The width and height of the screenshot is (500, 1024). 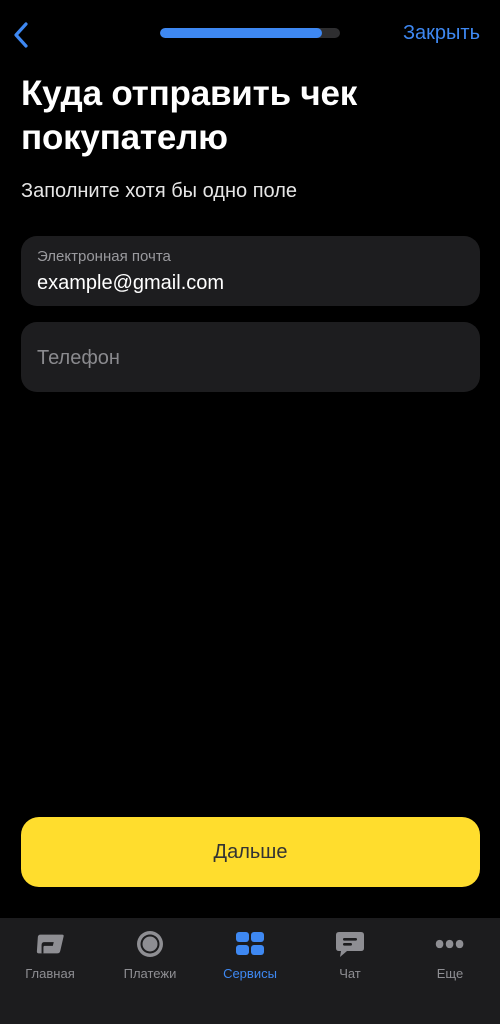 What do you see at coordinates (189, 115) in the screenshot?
I see `page-title: Куда отправить чек покупателю` at bounding box center [189, 115].